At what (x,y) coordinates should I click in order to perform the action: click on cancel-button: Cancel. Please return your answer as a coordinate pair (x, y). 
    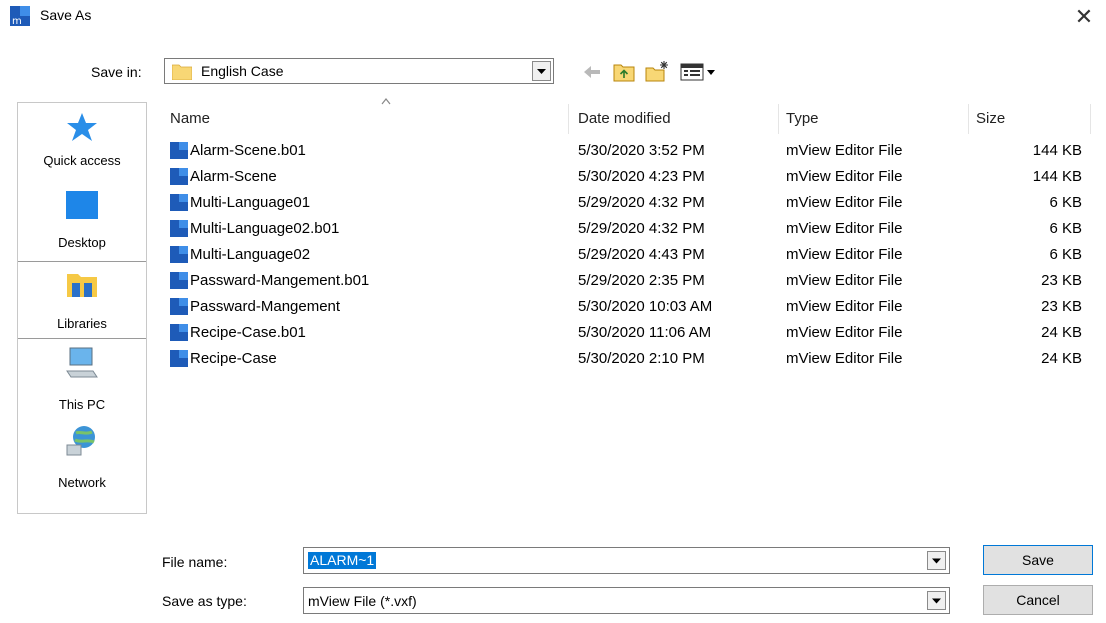
    Looking at the image, I should click on (1038, 600).